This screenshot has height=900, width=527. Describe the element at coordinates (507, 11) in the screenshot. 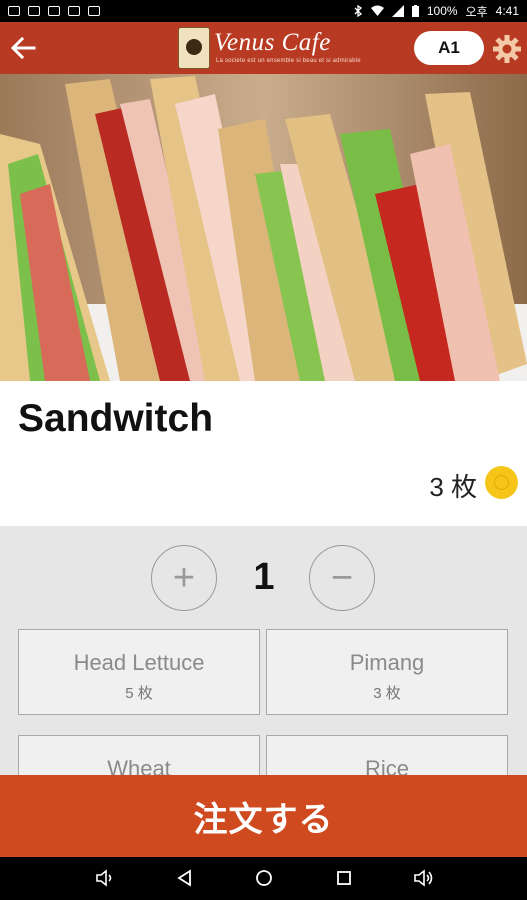

I see `clock-time: 4:41` at that location.